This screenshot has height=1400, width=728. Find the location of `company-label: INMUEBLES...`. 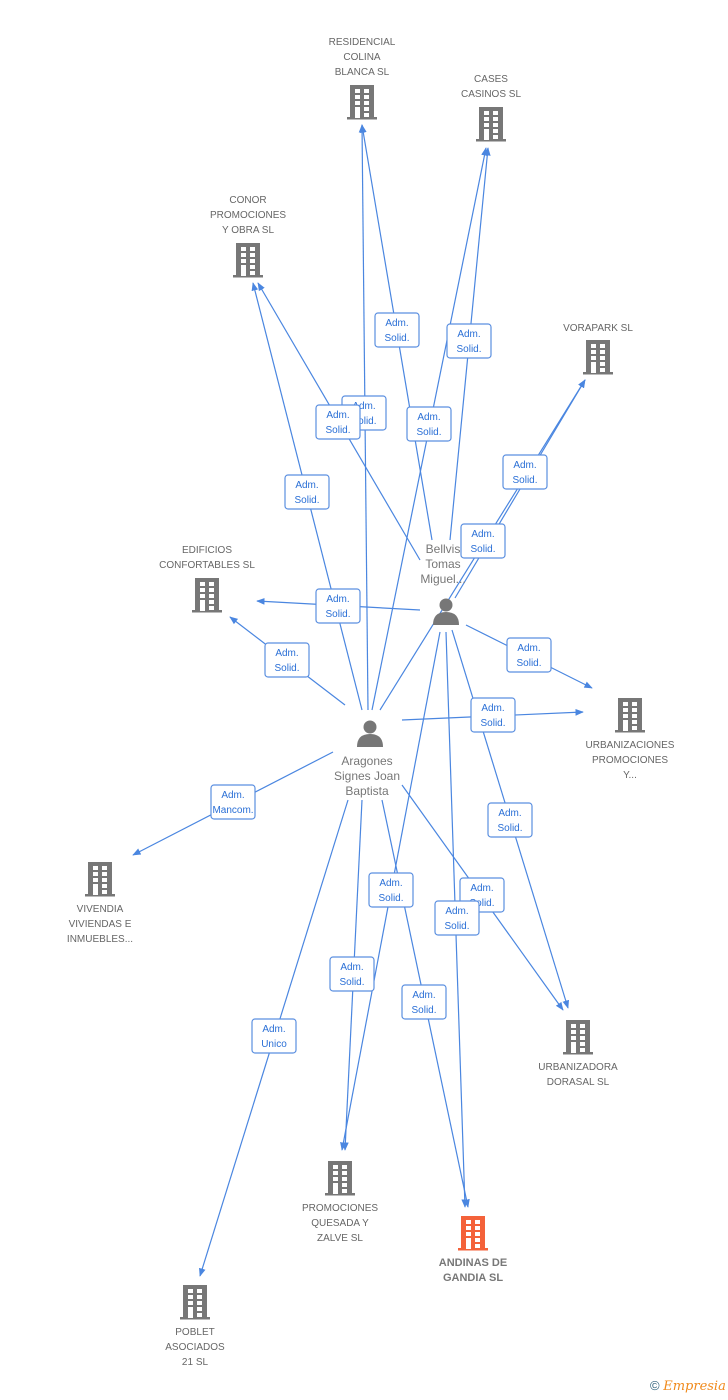

company-label: INMUEBLES... is located at coordinates (100, 939).